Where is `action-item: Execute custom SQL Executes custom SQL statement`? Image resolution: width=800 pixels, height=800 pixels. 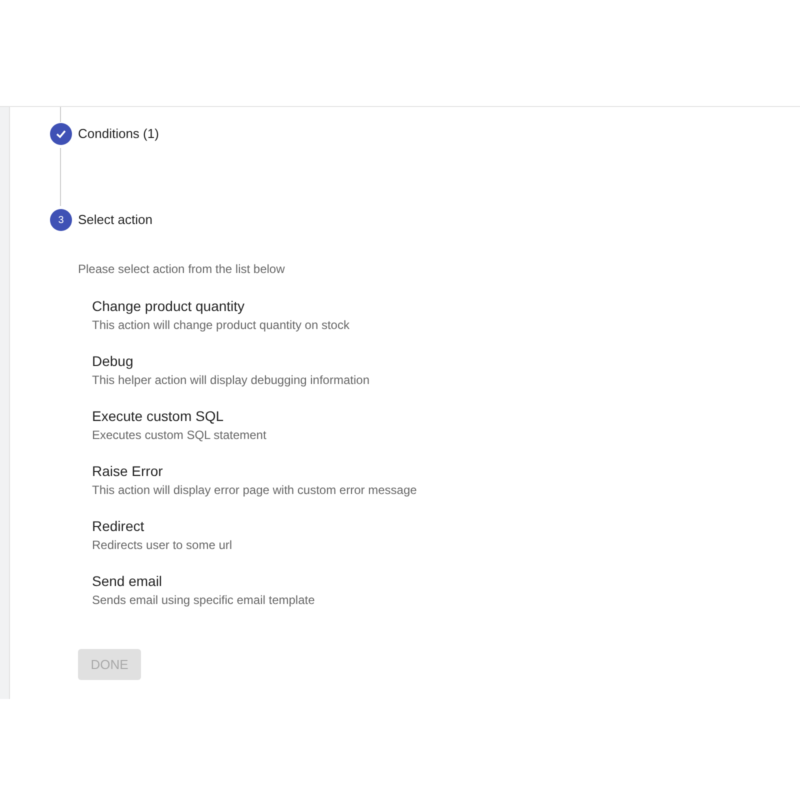
action-item: Execute custom SQL Executes custom SQL statement is located at coordinates (446, 425).